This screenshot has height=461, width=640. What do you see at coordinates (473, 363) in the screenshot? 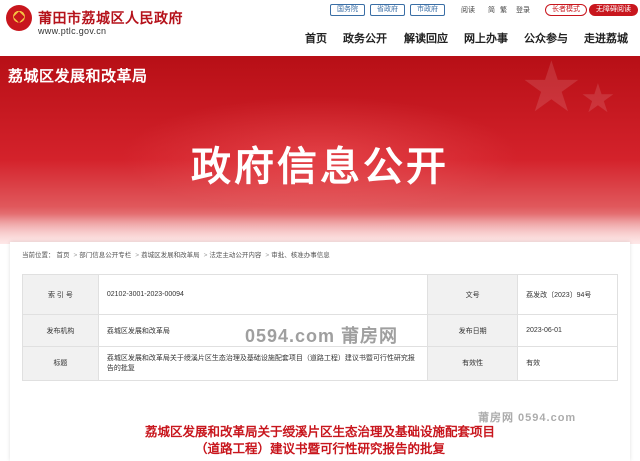
I see `validity-label: 有效性` at bounding box center [473, 363].